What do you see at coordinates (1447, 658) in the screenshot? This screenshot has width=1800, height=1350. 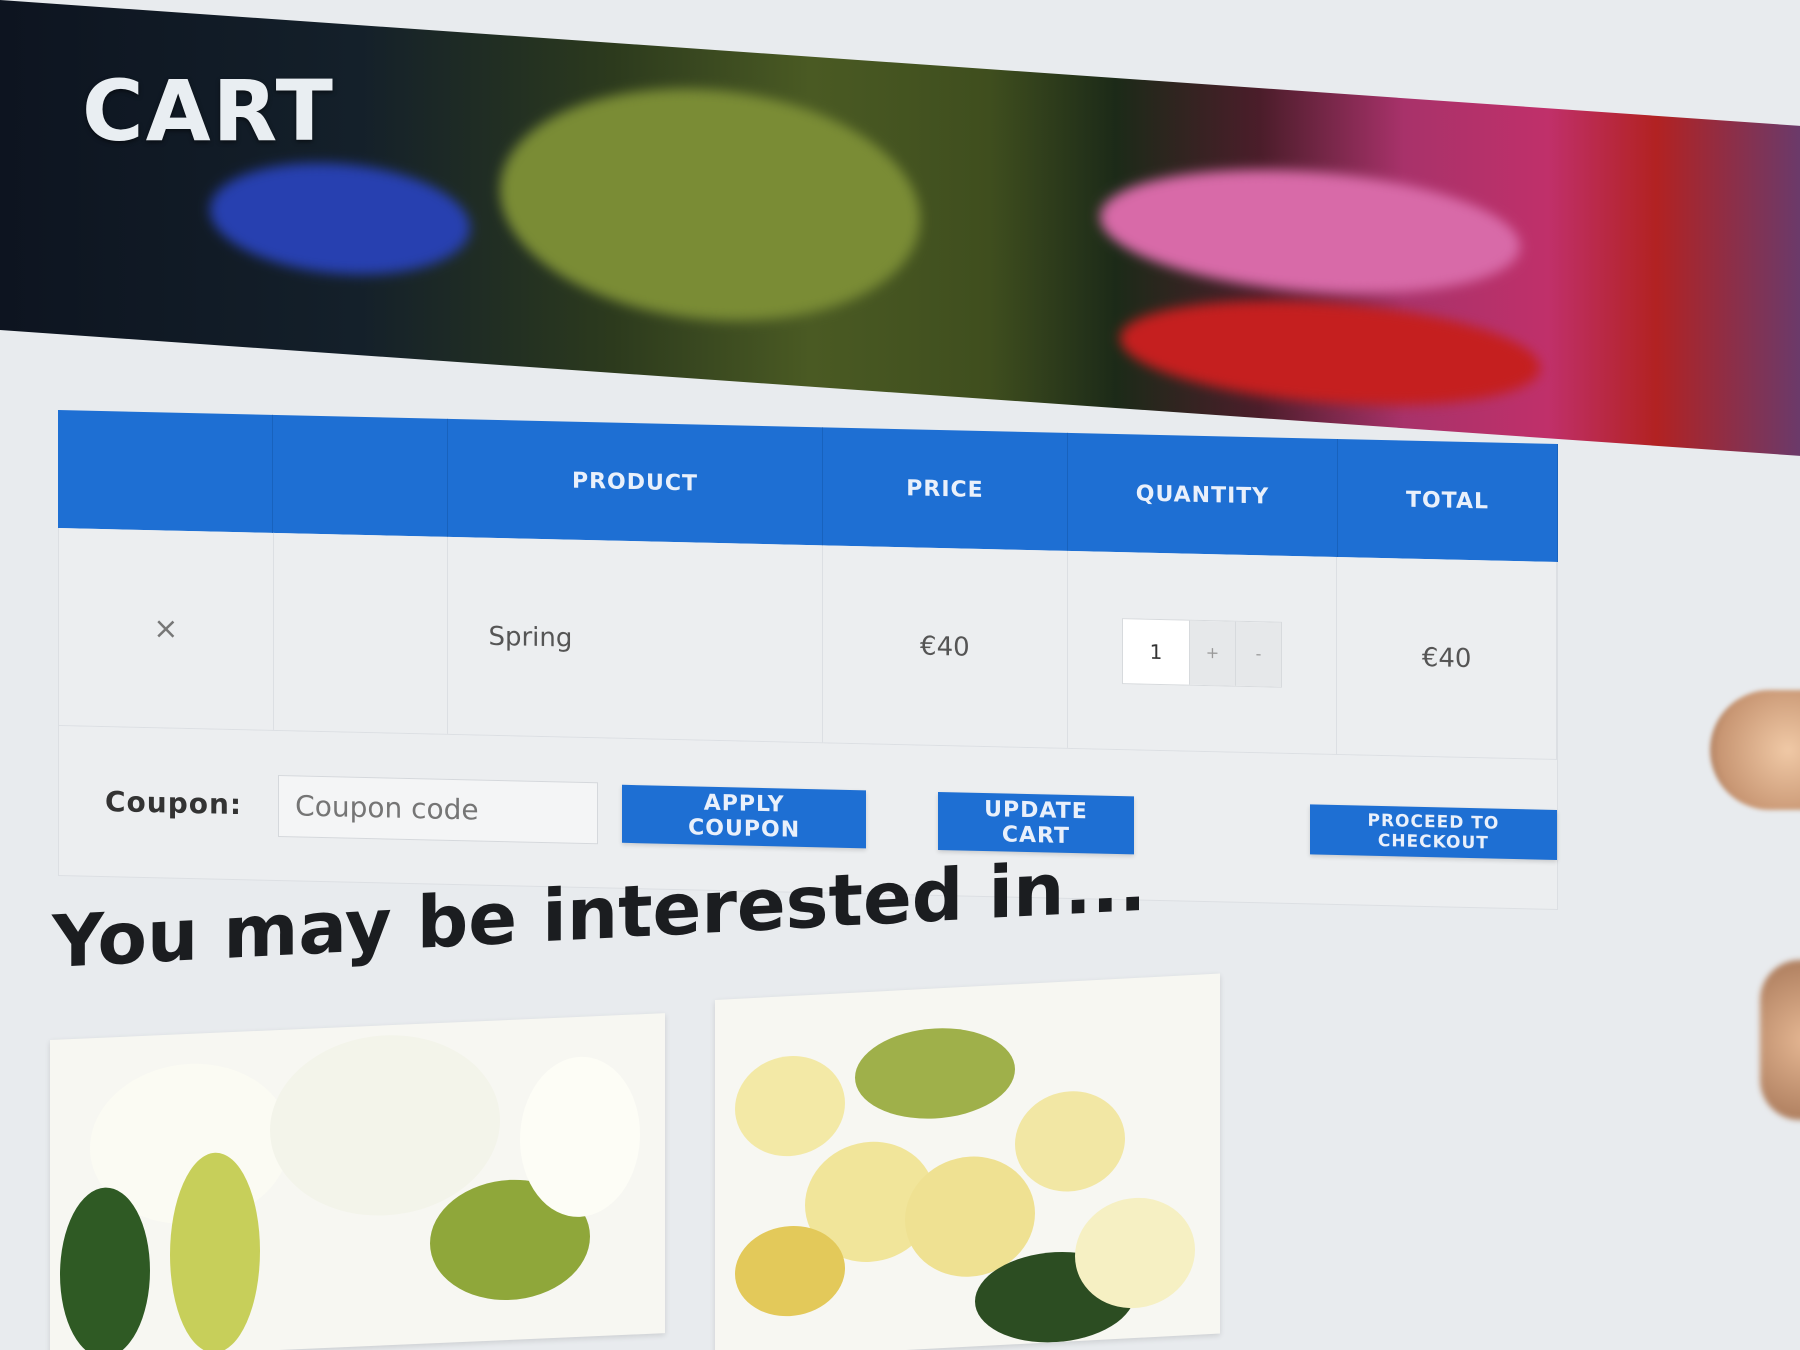 I see `product-total: €40` at bounding box center [1447, 658].